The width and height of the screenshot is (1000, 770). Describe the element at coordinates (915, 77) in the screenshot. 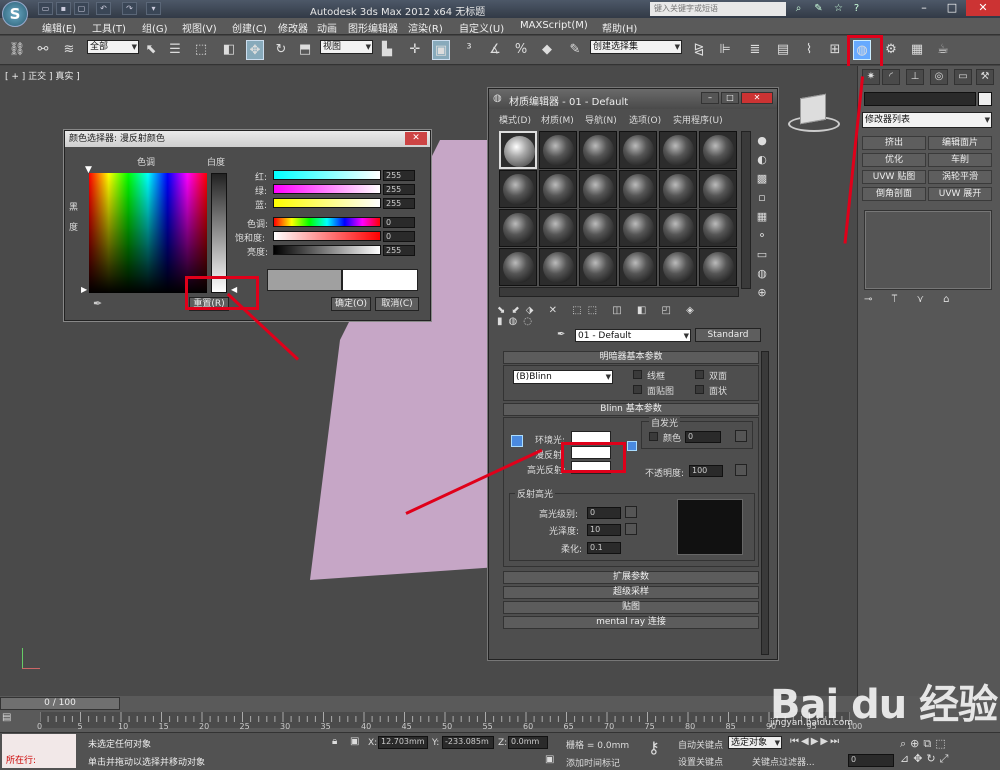

I see `hierarchy-tab-icon: ⊥` at that location.